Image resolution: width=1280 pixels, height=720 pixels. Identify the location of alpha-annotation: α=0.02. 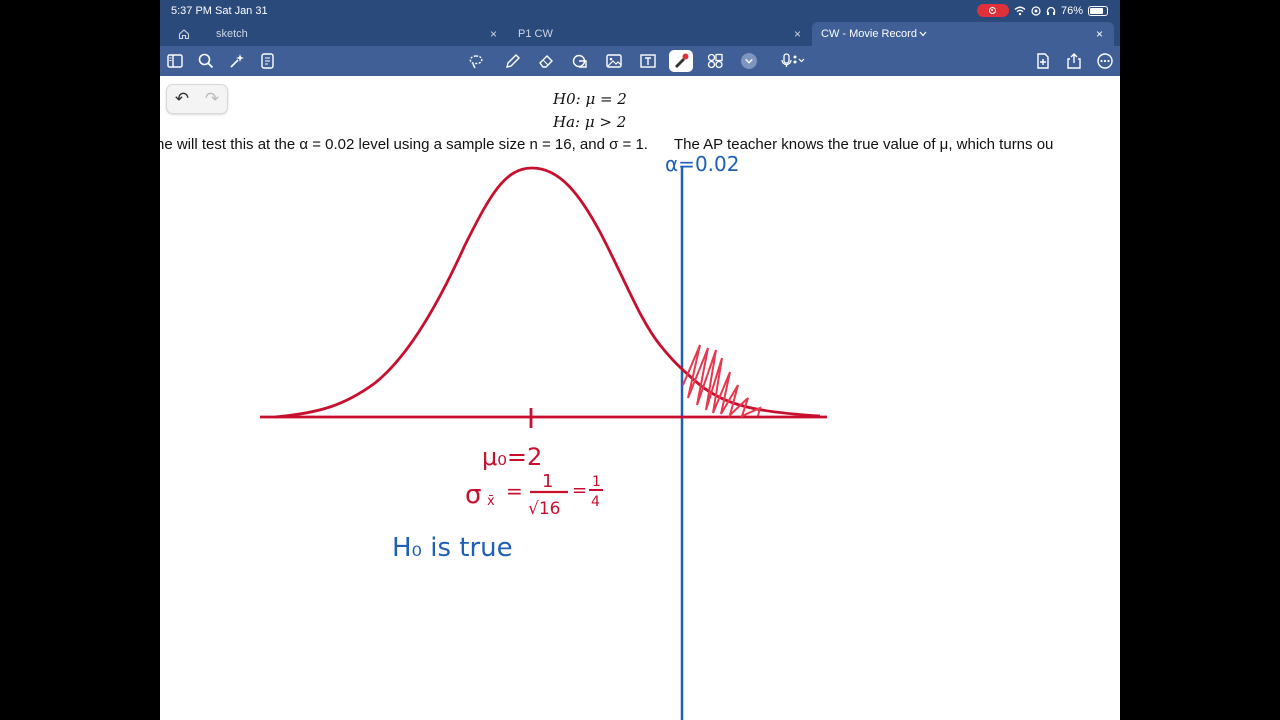
(702, 164).